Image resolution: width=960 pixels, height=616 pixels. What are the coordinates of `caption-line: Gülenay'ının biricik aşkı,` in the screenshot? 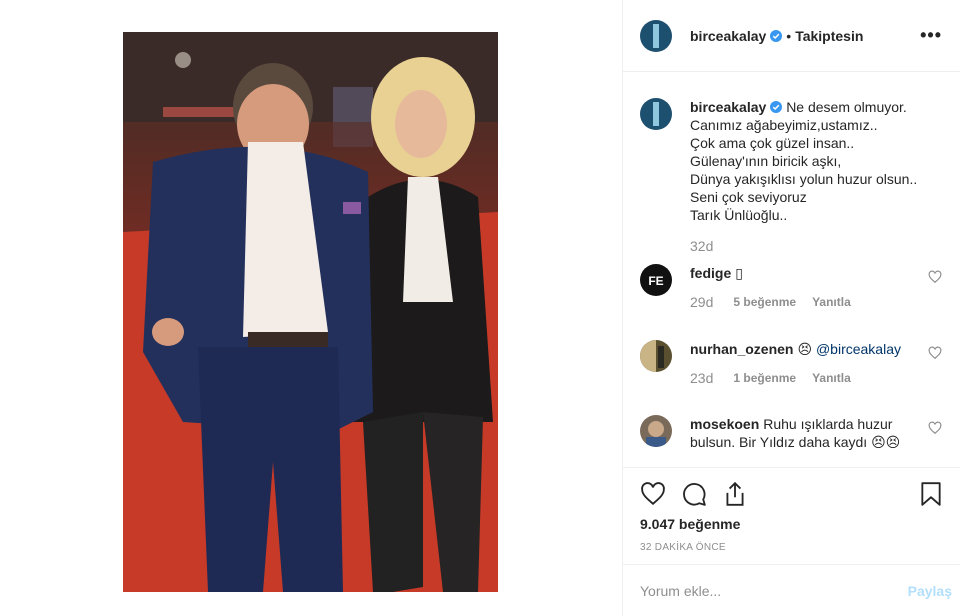 It's located at (766, 161).